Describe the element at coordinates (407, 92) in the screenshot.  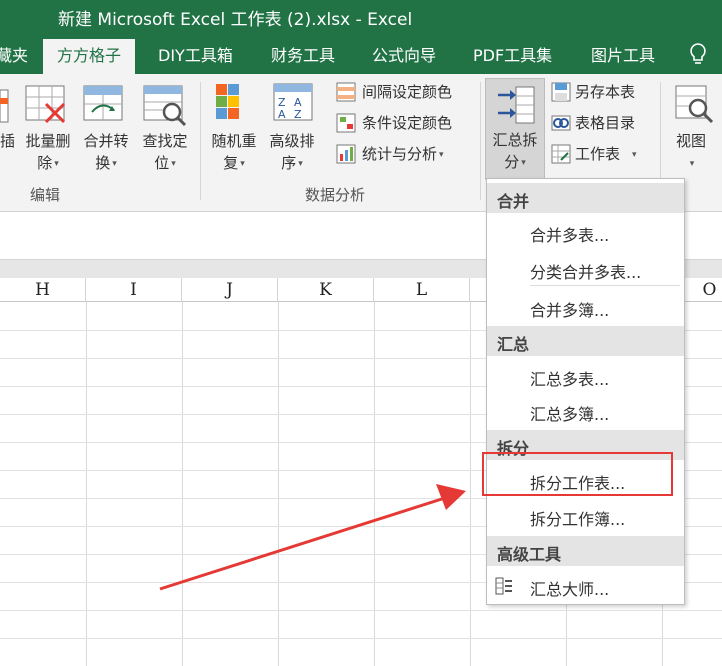
I see `interval-color-button: 间隔设定颜色` at that location.